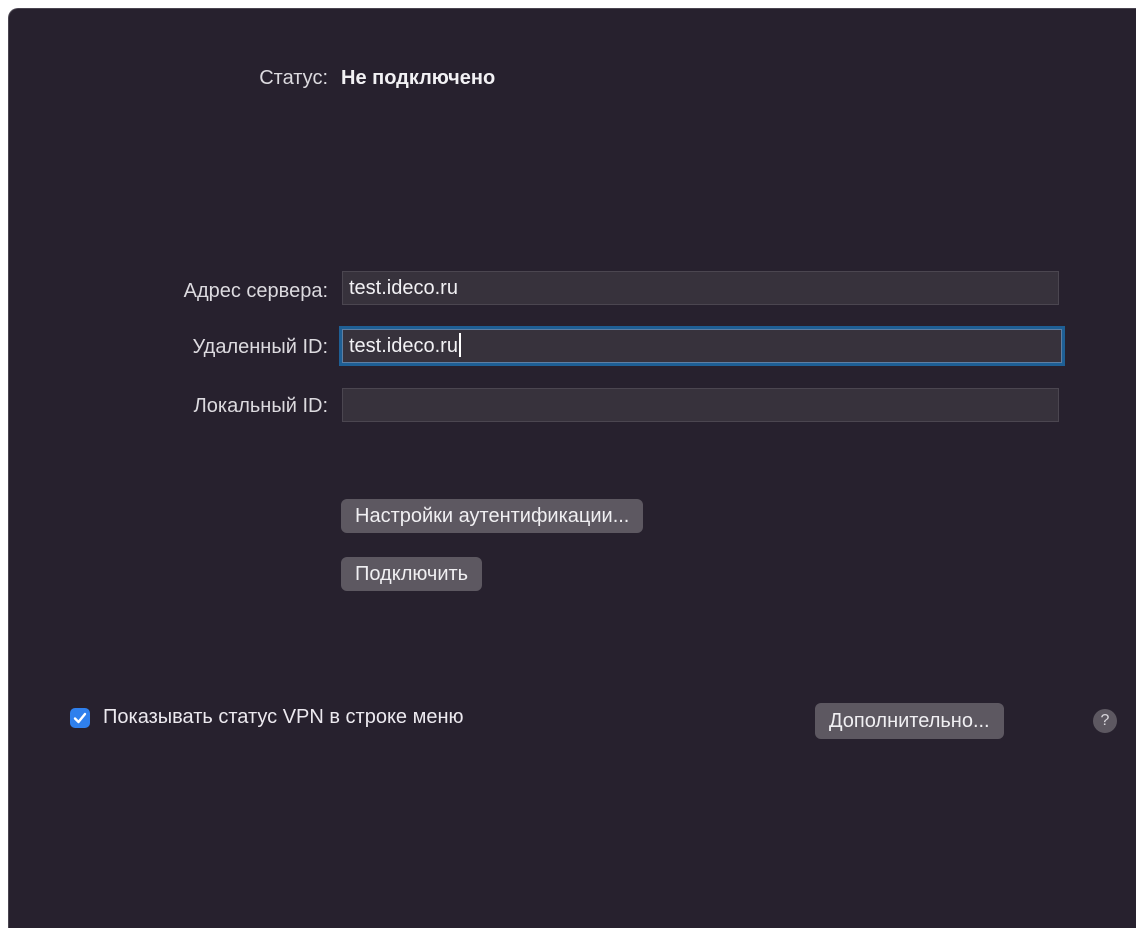 The image size is (1136, 928). I want to click on show-vpn-status-checkbox, so click(80, 718).